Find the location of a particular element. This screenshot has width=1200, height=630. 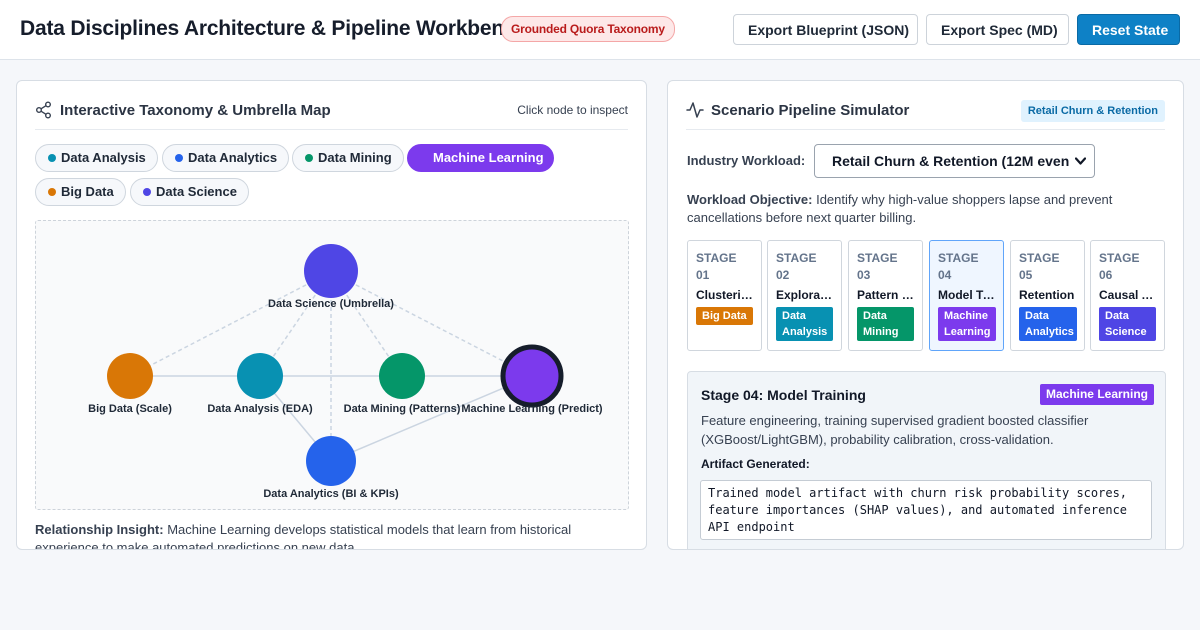

artifact-label: Artifact Generated: is located at coordinates (755, 464).